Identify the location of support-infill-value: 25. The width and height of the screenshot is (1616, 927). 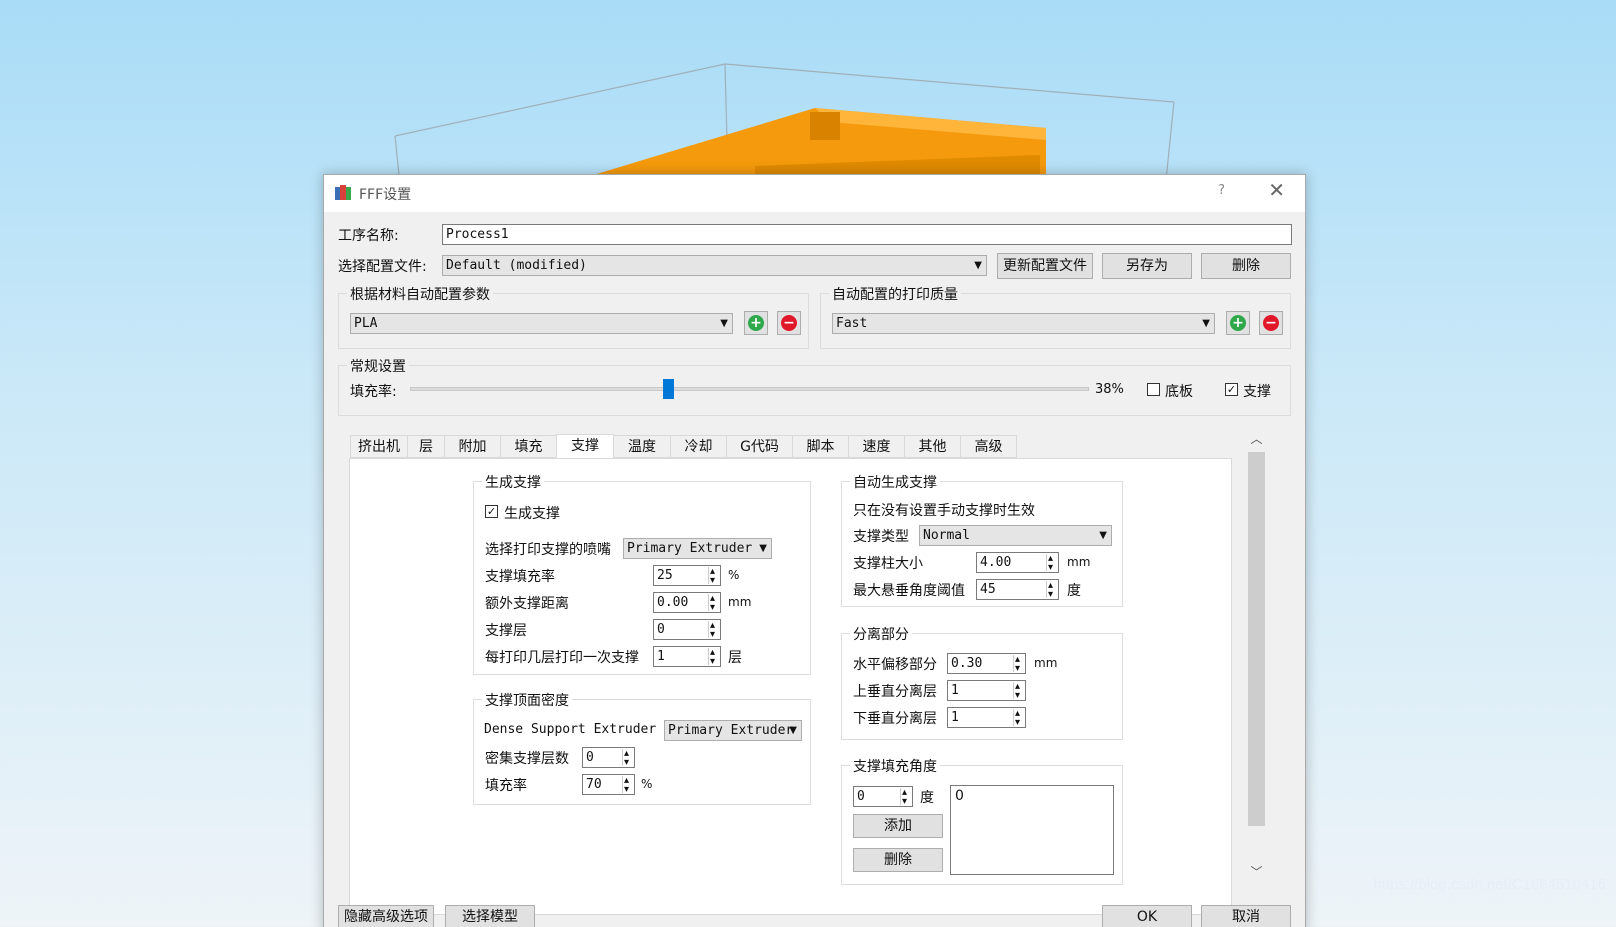
(665, 575).